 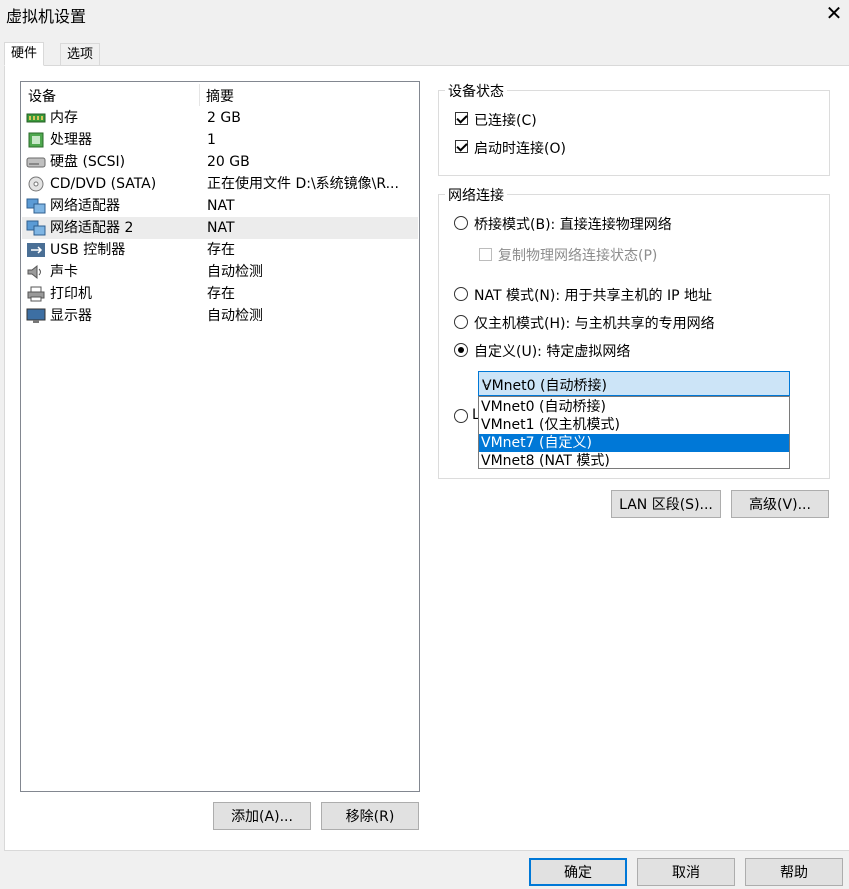 I want to click on device-name: 显示器, so click(x=71, y=316).